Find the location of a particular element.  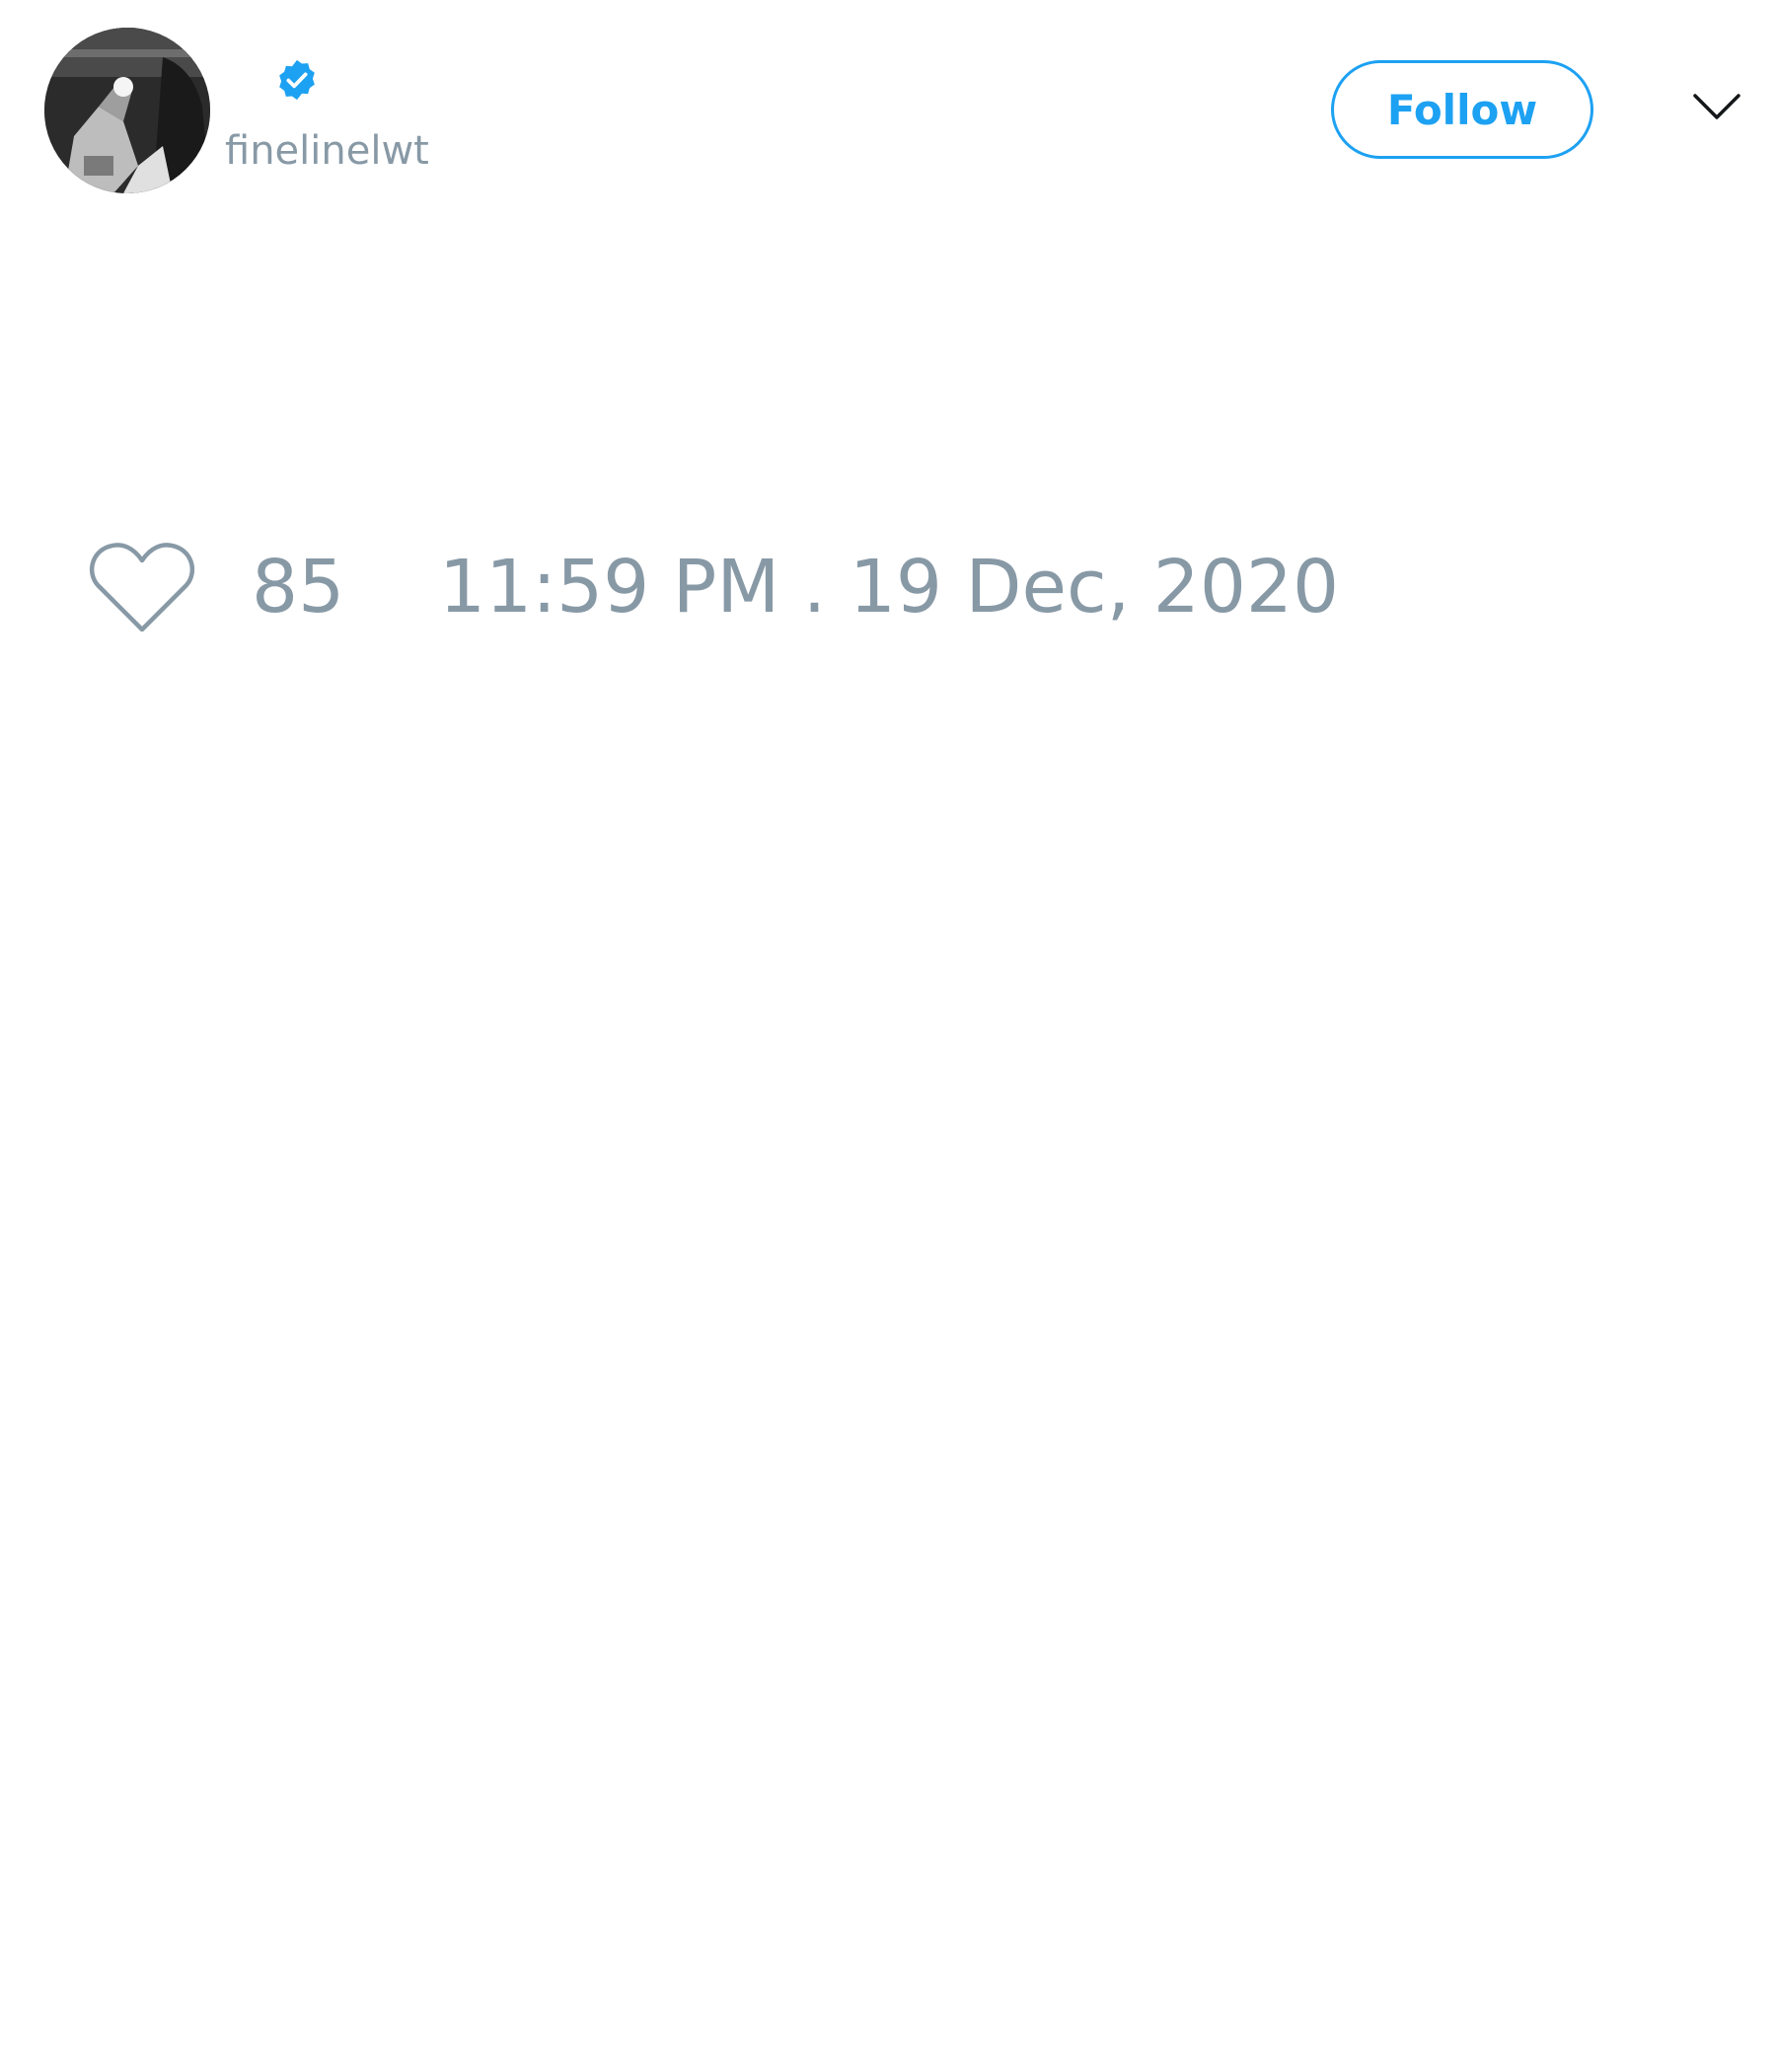

author-handle: finelinelwt is located at coordinates (327, 151).